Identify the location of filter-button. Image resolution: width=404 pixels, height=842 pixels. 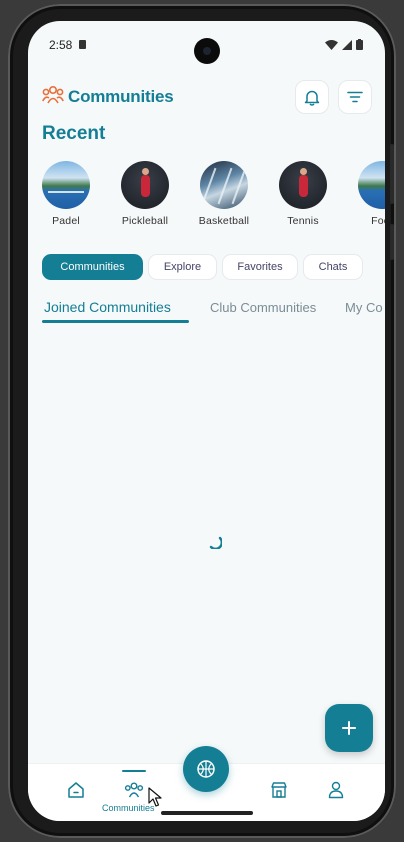
(355, 97).